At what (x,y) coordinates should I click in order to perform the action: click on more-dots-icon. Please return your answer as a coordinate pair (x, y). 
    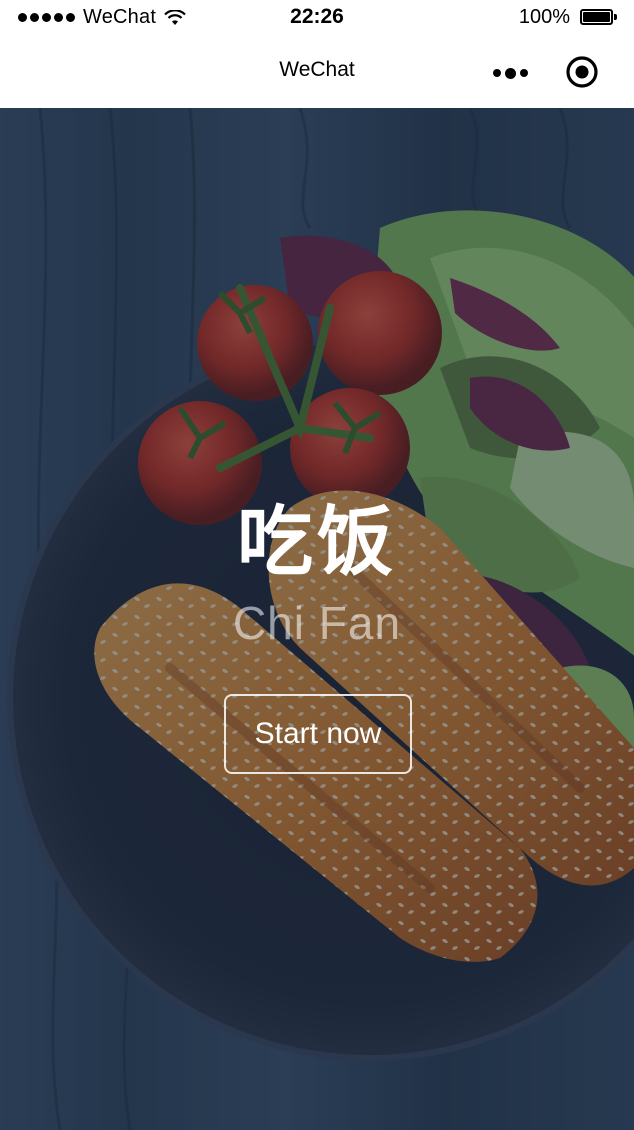
    Looking at the image, I should click on (510, 73).